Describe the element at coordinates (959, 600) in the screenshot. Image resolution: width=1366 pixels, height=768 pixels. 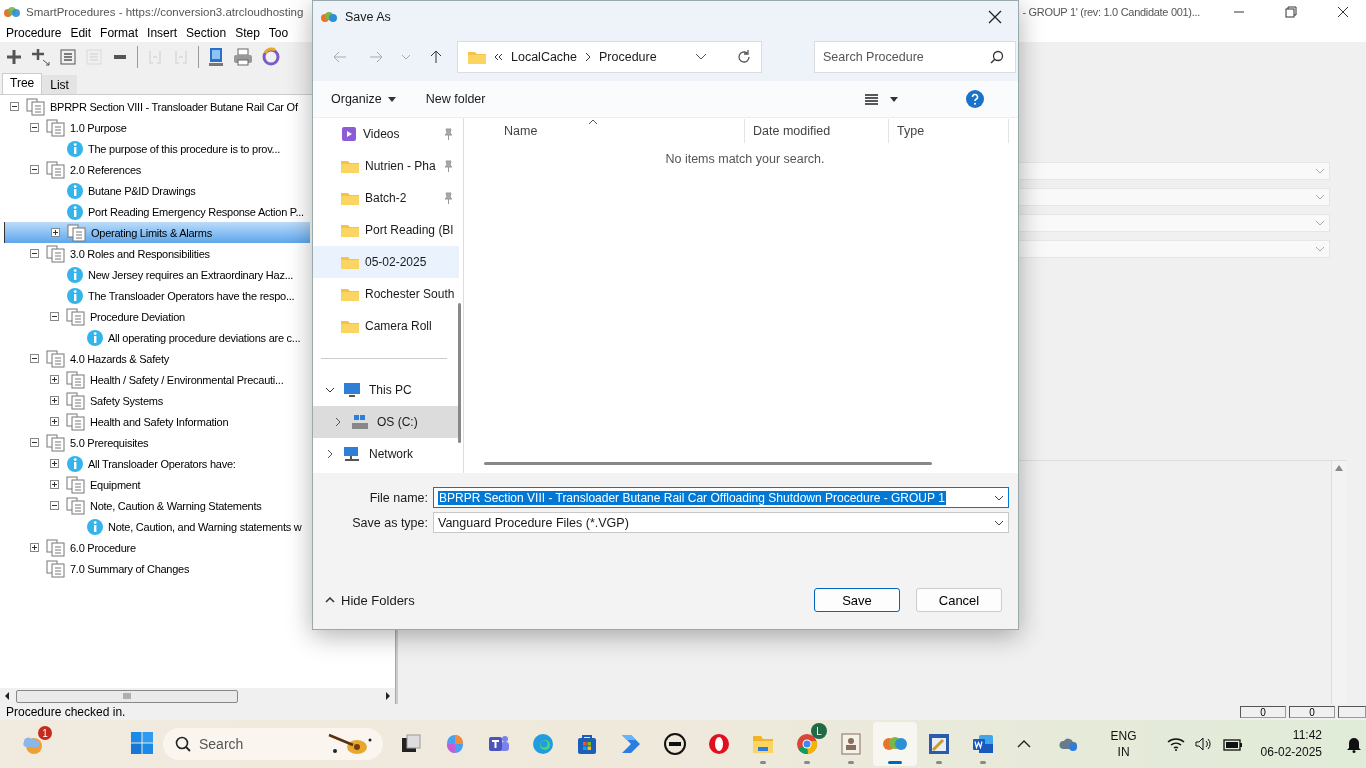
I see `cancel-button: Cancel` at that location.